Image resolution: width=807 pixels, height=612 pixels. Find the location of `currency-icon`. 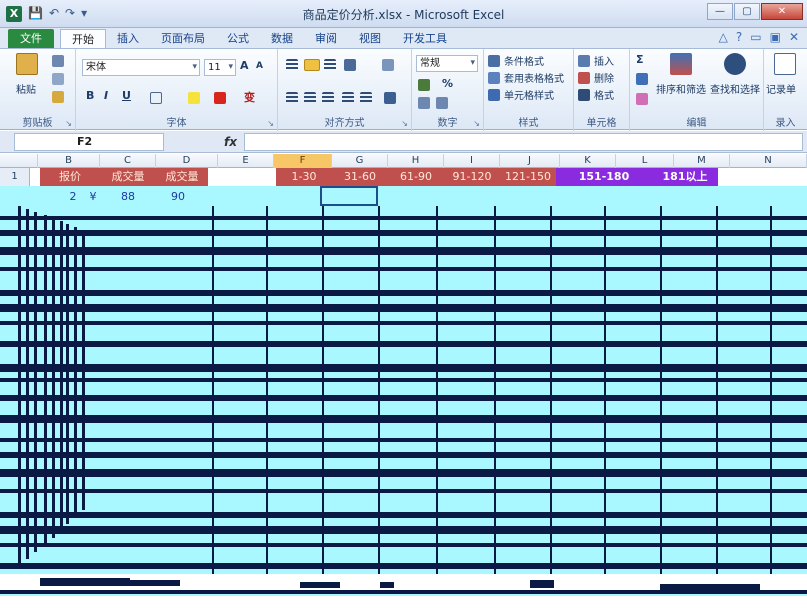

currency-icon is located at coordinates (424, 85).